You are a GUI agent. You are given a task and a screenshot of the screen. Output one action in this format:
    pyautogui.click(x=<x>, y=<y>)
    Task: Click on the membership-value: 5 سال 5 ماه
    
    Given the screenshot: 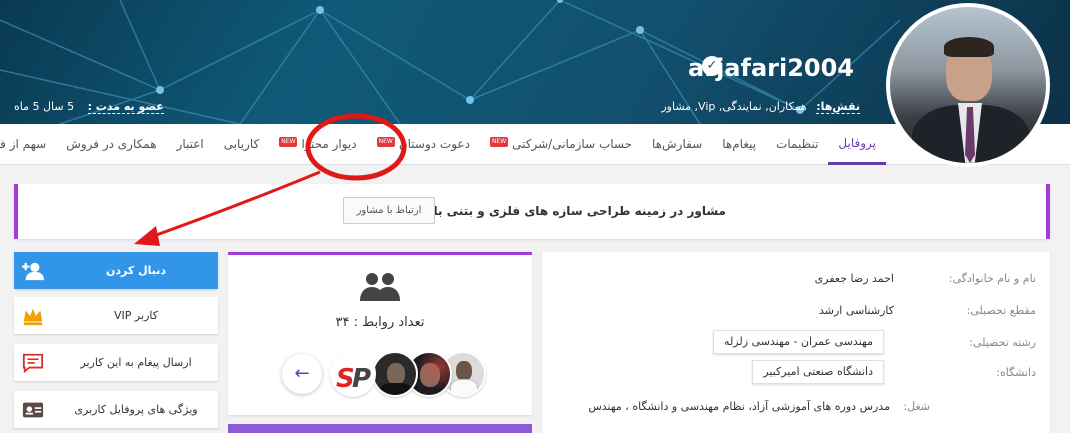 What is the action you would take?
    pyautogui.click(x=44, y=106)
    